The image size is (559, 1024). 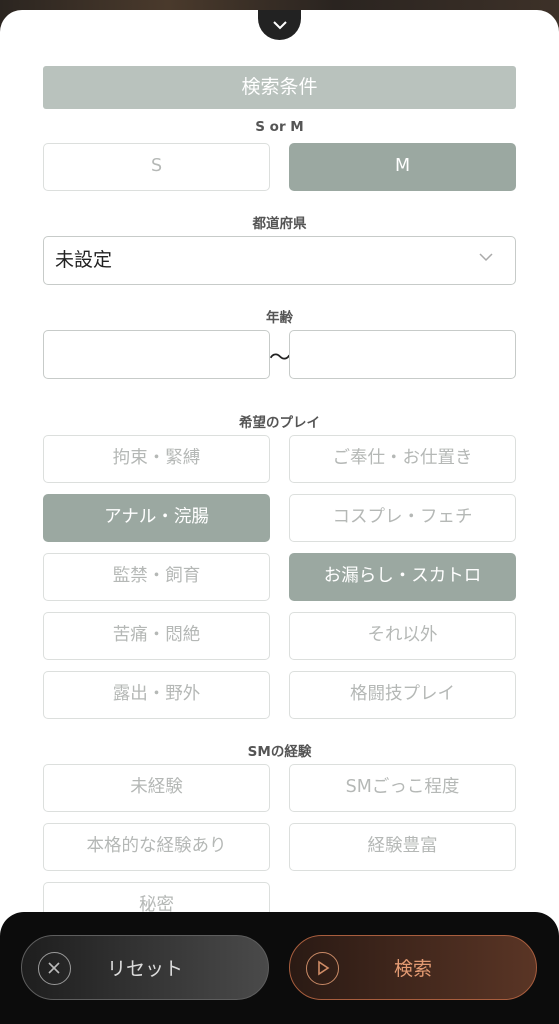 I want to click on section-label-age: 年齢, so click(x=279, y=318).